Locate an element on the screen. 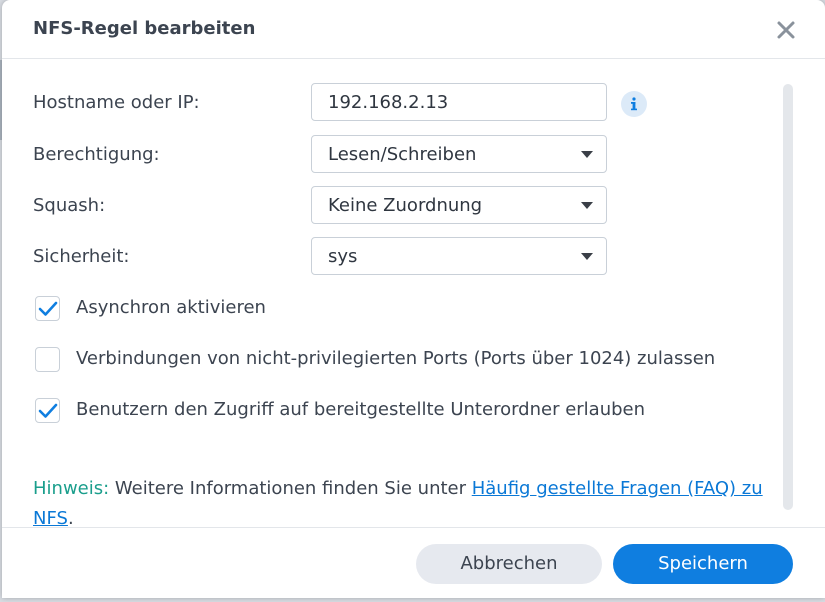  security-label: Sicherheit: is located at coordinates (81, 256).